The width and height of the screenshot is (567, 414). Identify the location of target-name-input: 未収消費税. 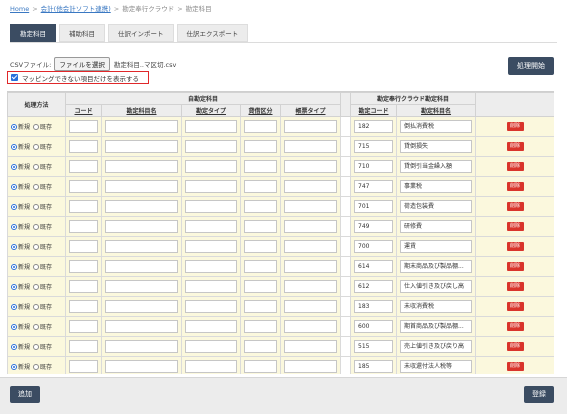
(436, 306).